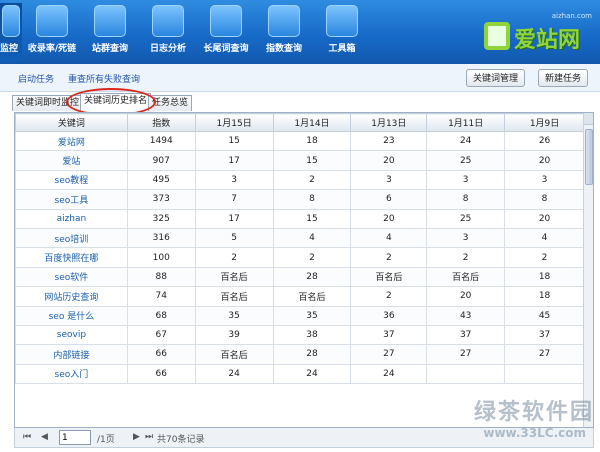  What do you see at coordinates (168, 32) in the screenshot?
I see `toolbar-item-3: 日志分析` at bounding box center [168, 32].